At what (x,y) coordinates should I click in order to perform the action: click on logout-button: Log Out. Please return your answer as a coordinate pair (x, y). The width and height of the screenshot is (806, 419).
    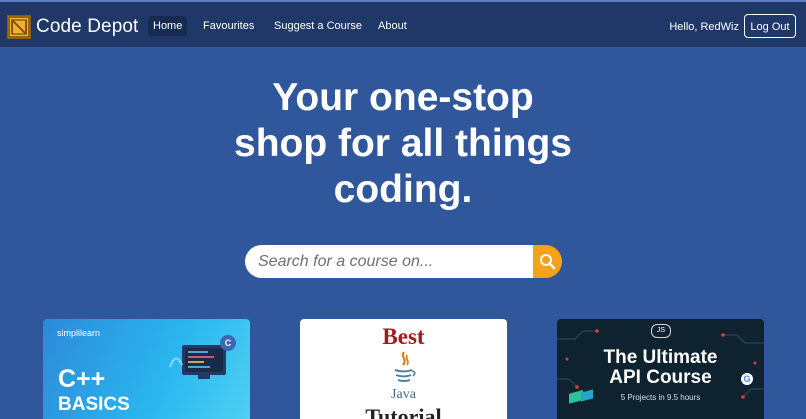
    Looking at the image, I should click on (770, 26).